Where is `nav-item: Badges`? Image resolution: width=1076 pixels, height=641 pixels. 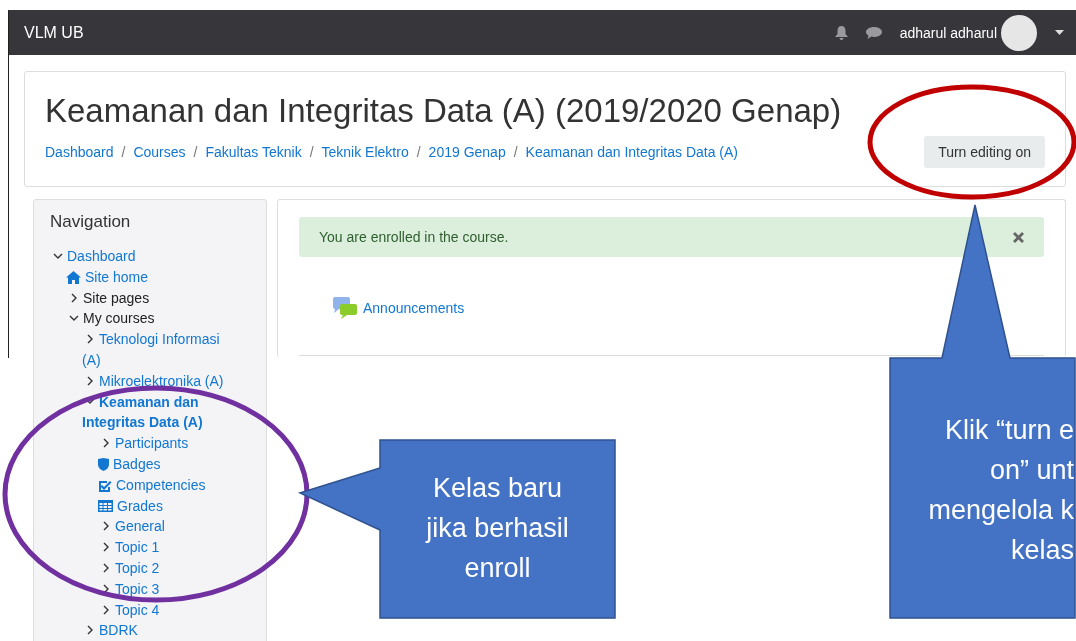
nav-item: Badges is located at coordinates (137, 464).